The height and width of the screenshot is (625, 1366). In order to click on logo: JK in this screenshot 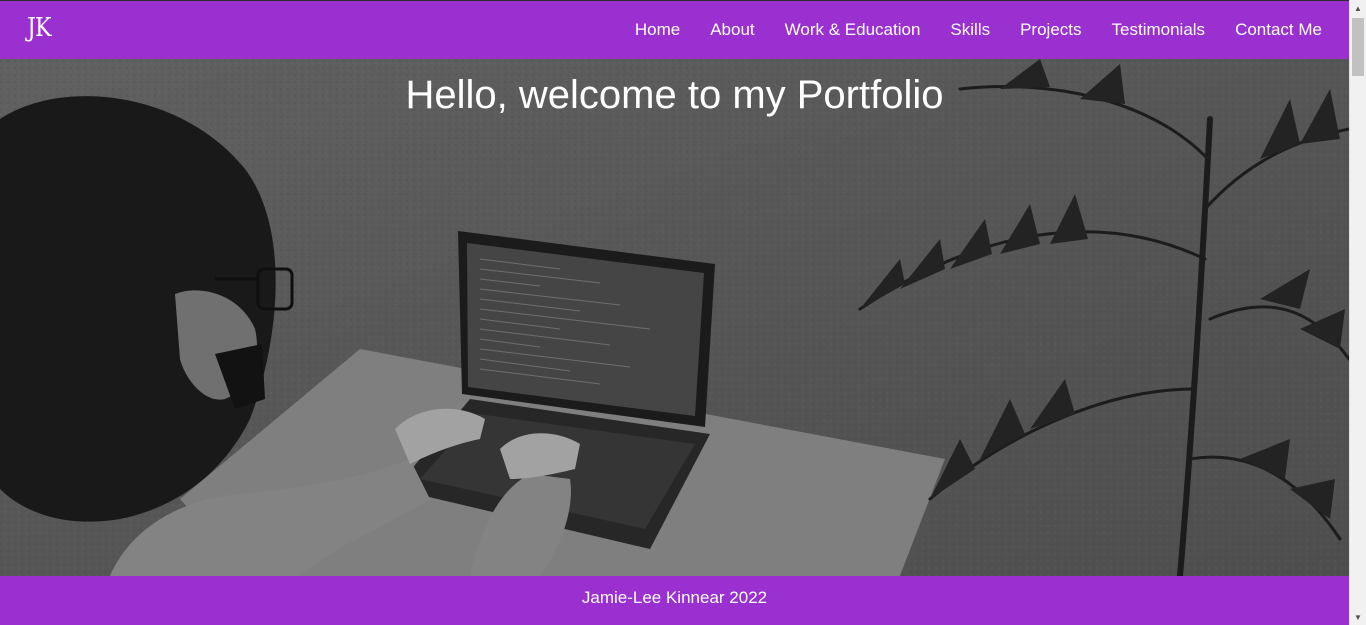, I will do `click(39, 28)`.